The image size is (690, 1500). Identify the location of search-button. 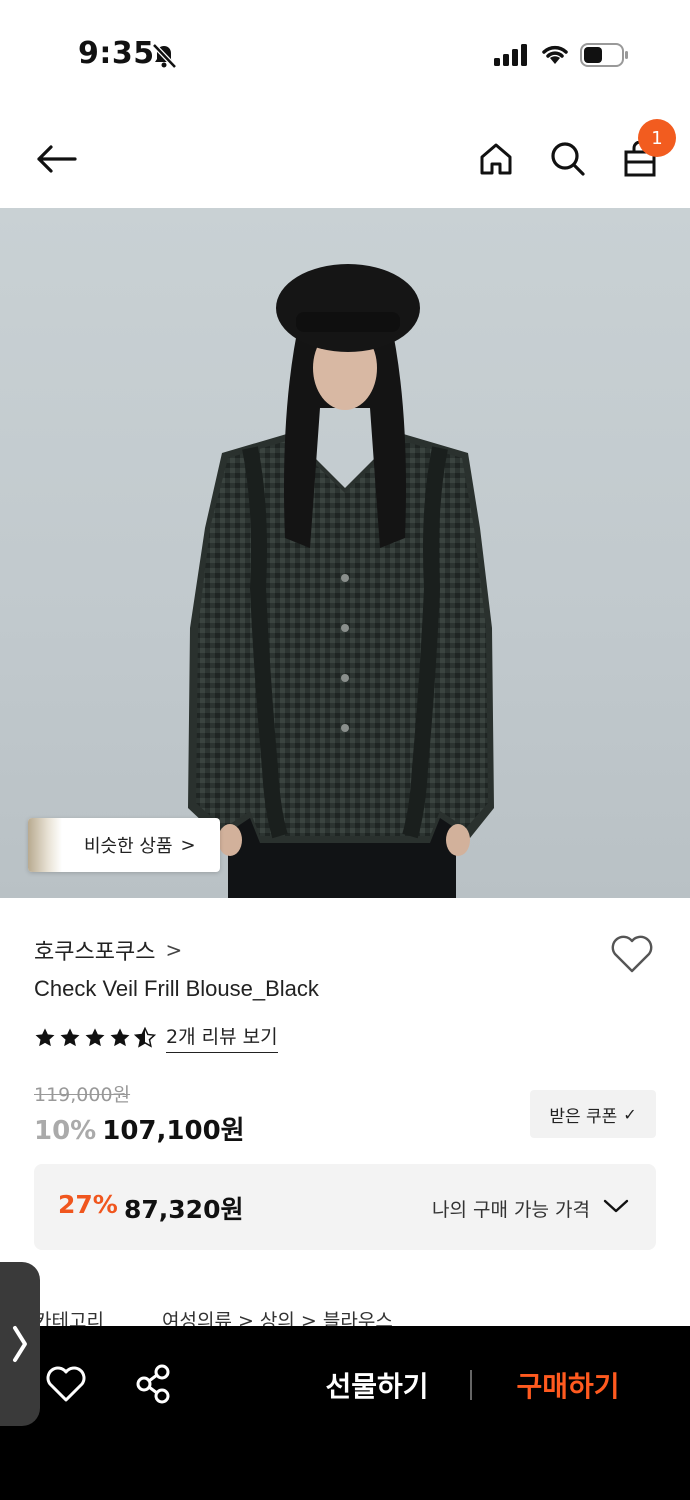
(568, 159).